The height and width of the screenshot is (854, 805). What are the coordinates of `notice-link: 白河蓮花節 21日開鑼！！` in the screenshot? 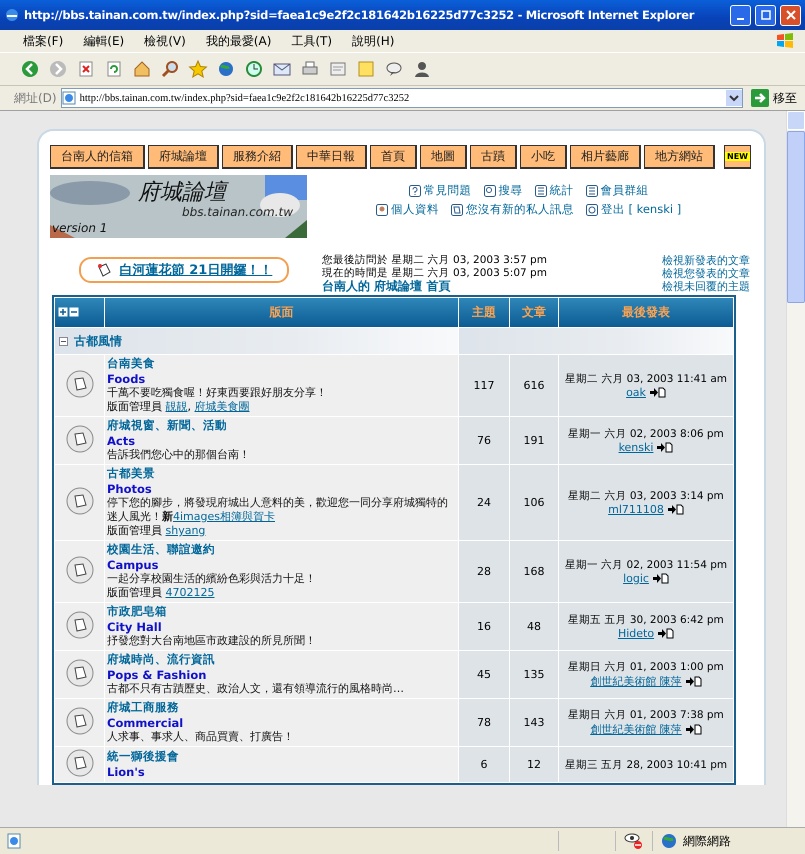 It's located at (184, 270).